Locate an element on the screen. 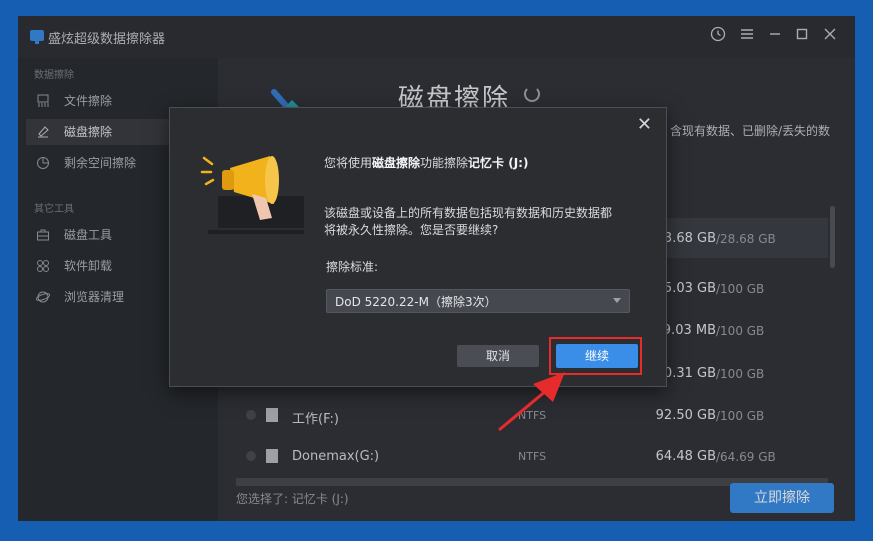 This screenshot has width=873, height=541. dialog-method: 磁盘擦除 is located at coordinates (396, 163).